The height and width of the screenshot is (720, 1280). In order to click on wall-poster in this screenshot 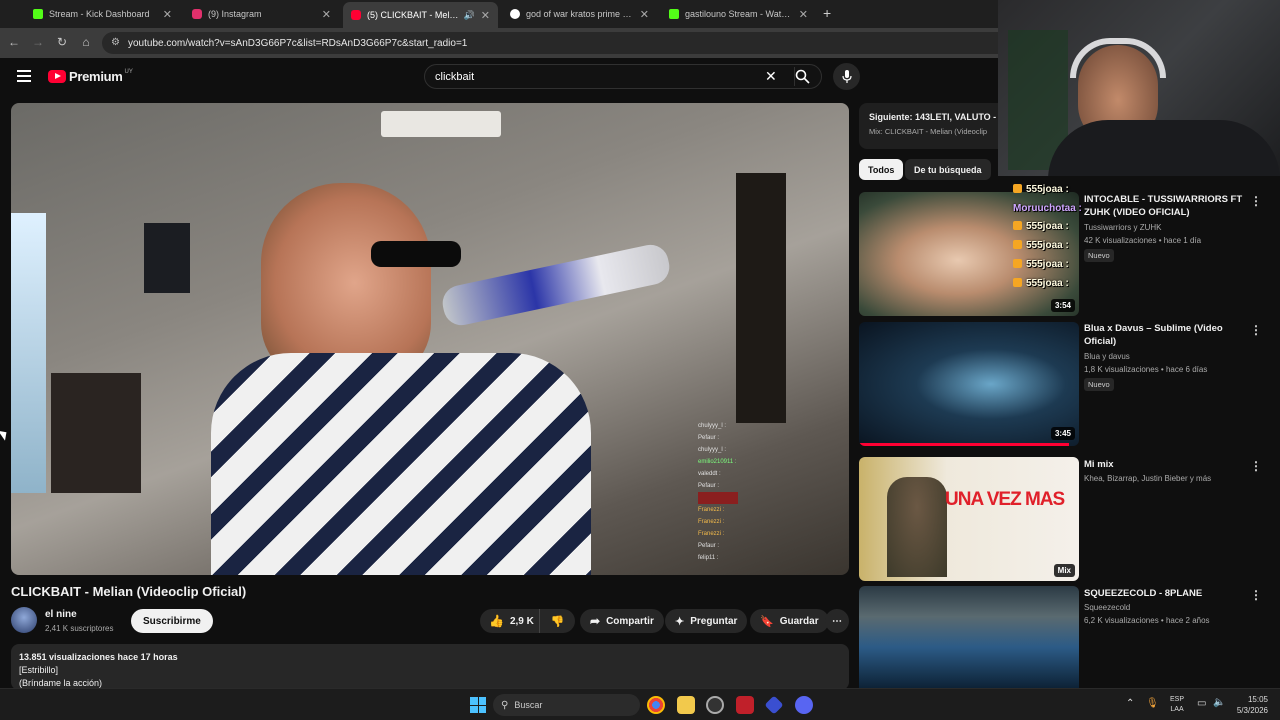, I will do `click(167, 258)`.